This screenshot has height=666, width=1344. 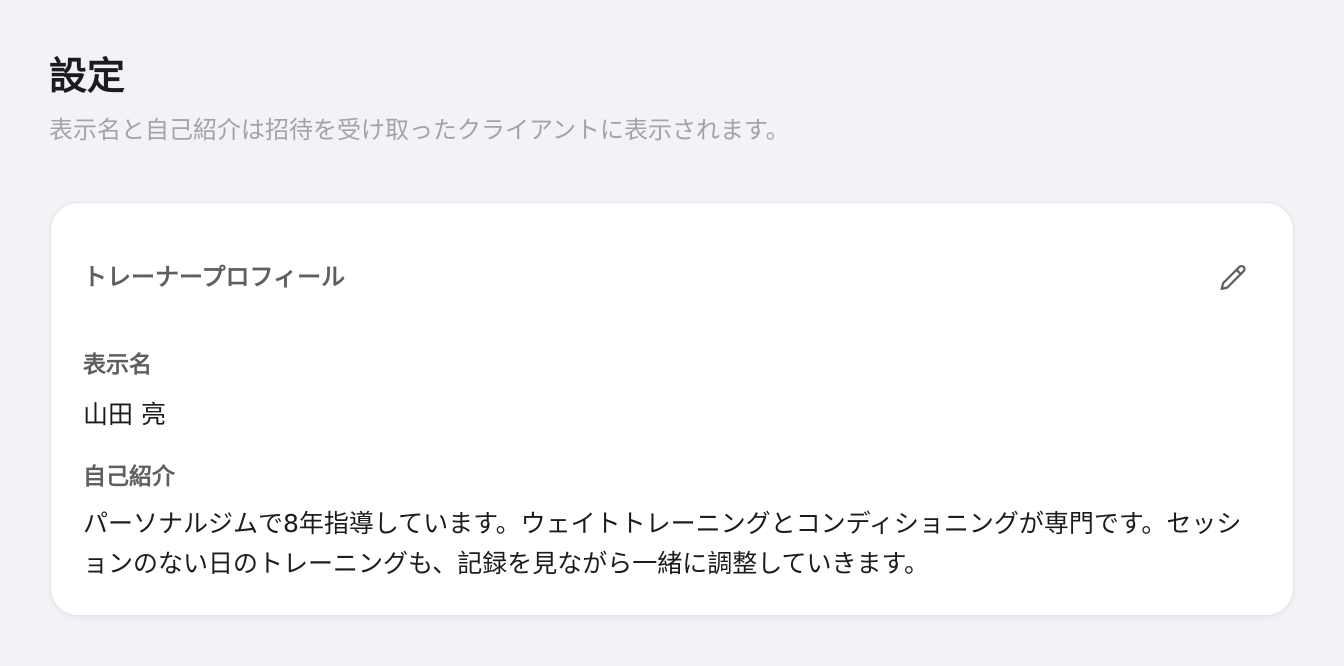 I want to click on pencil-icon, so click(x=1233, y=277).